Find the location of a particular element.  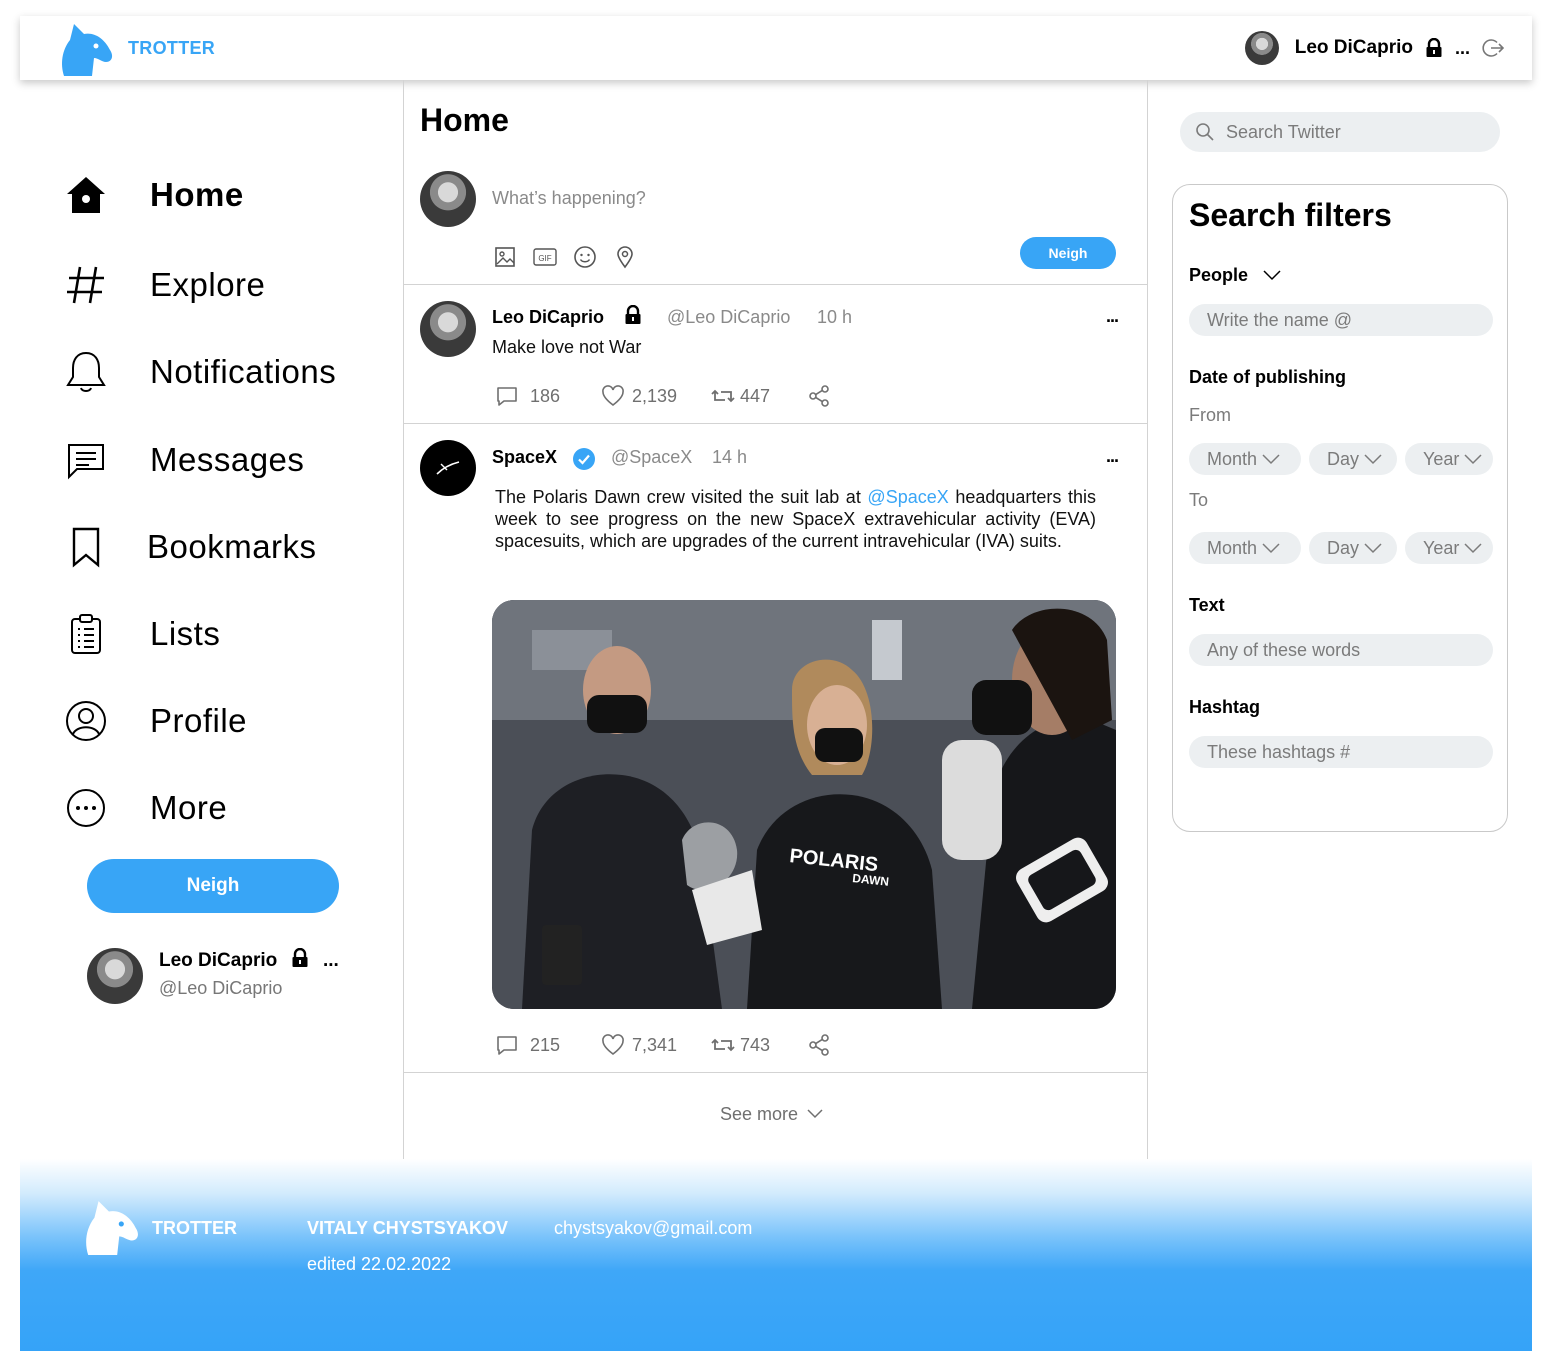

page-title: Home is located at coordinates (464, 120).